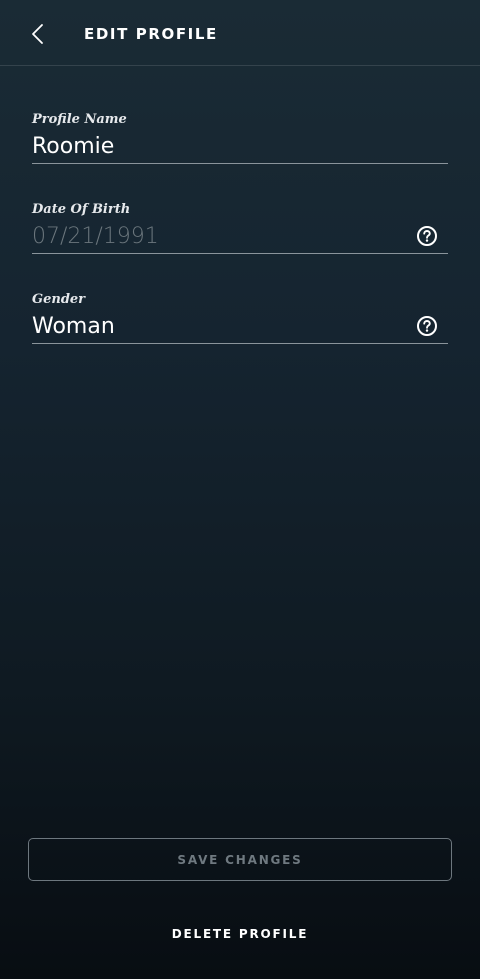 This screenshot has width=480, height=979. What do you see at coordinates (240, 328) in the screenshot?
I see `gender-input: Woman` at bounding box center [240, 328].